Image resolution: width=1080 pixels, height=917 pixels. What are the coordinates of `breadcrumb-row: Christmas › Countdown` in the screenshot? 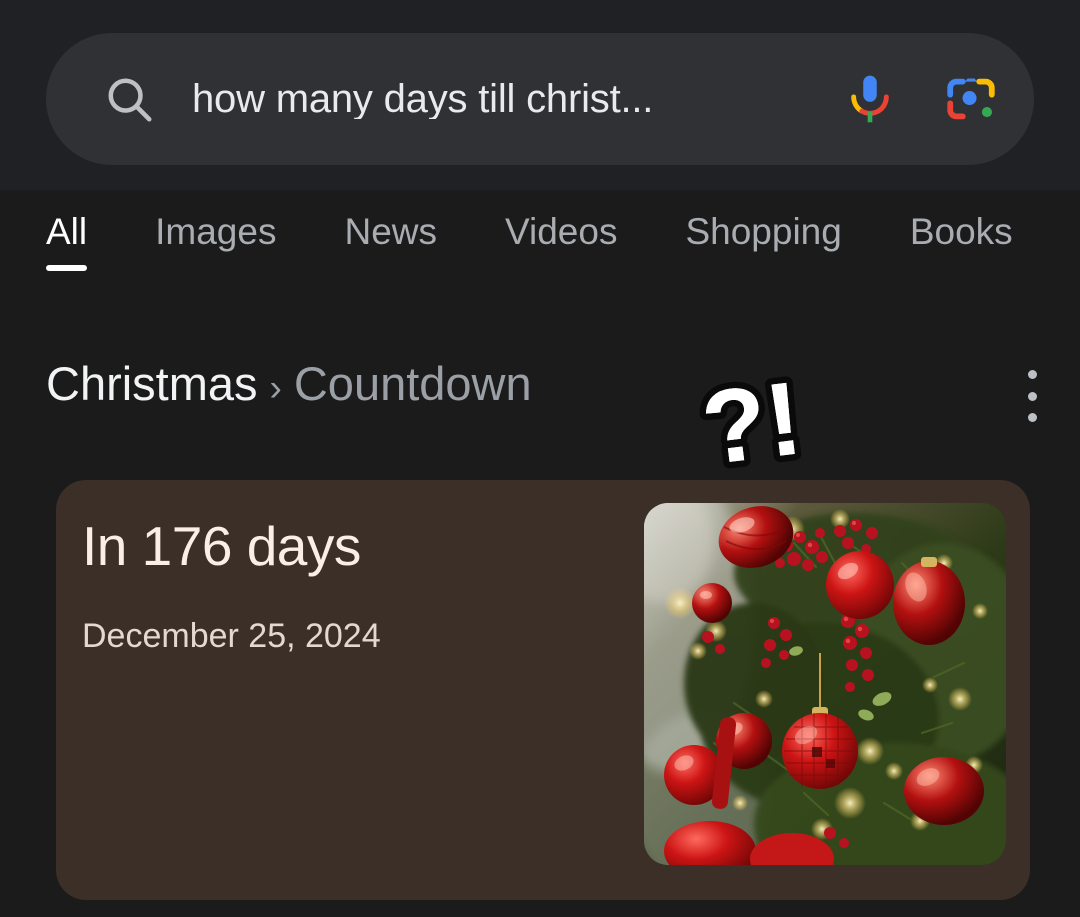 It's located at (546, 400).